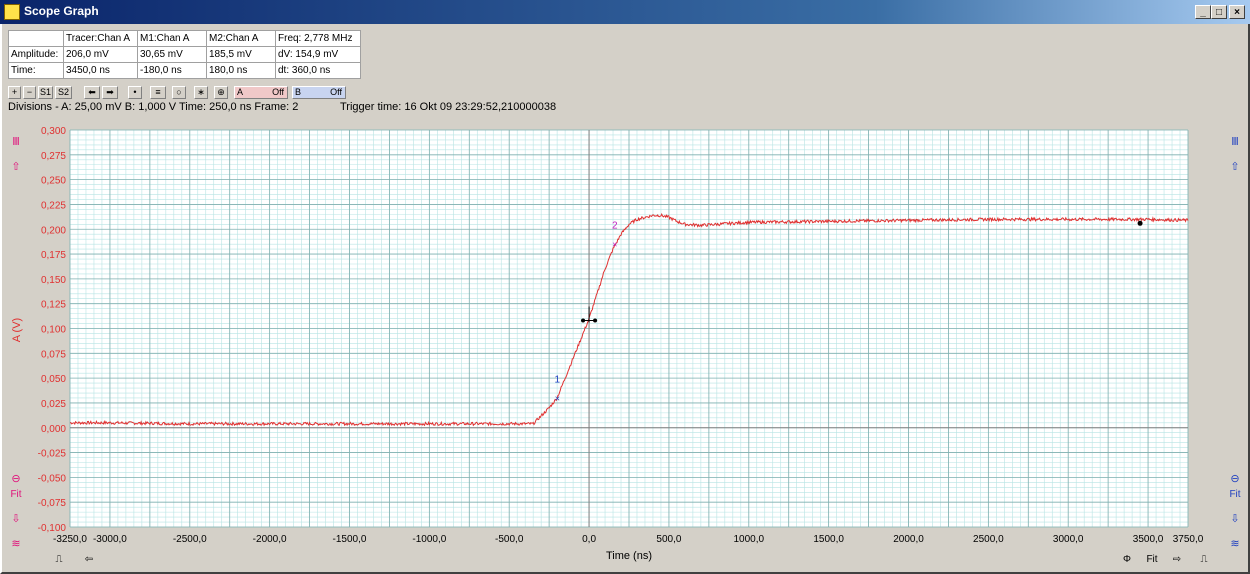 This screenshot has height=574, width=1250. I want to click on table-cell: 185,5 mV, so click(241, 54).